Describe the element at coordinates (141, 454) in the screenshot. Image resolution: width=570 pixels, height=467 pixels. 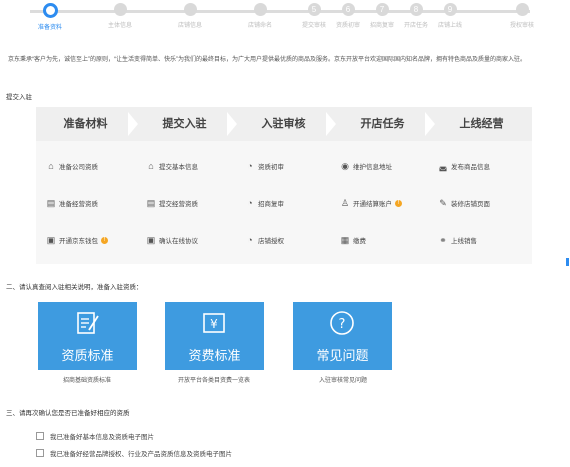
I see `checkbox-label: 我已准备好经营品牌授权、行业及产品资质信息及资质电子图片` at that location.